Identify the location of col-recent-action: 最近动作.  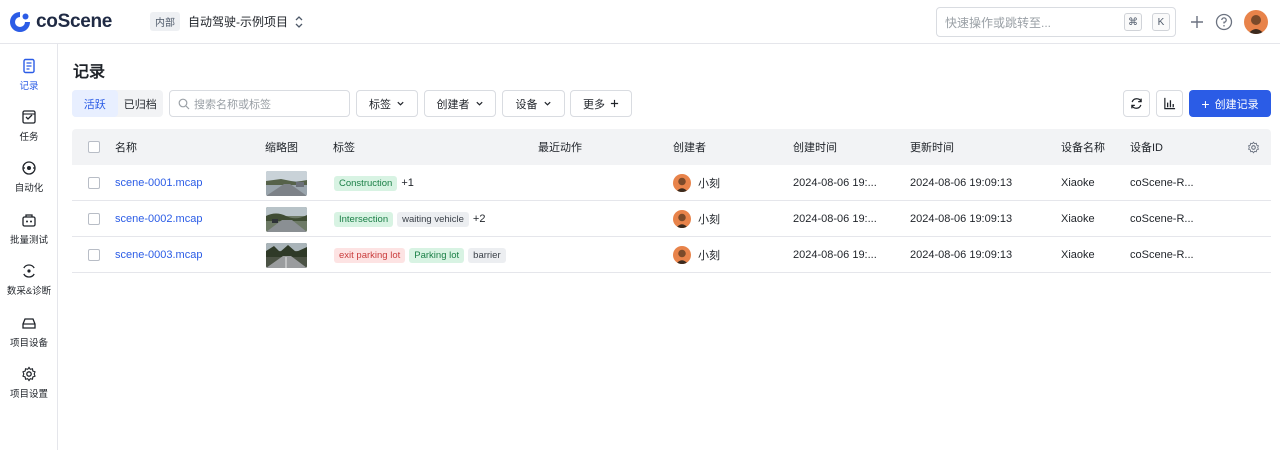
(560, 148).